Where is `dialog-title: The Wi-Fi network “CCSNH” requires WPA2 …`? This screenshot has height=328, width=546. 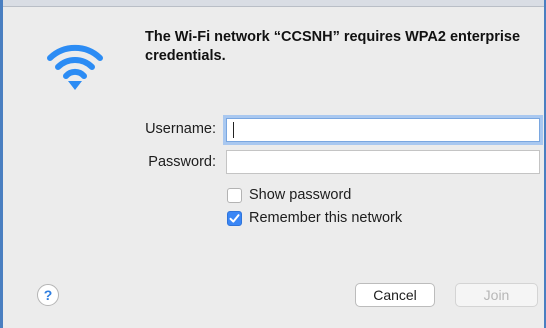
dialog-title: The Wi-Fi network “CCSNH” requires WPA2 … is located at coordinates (333, 46).